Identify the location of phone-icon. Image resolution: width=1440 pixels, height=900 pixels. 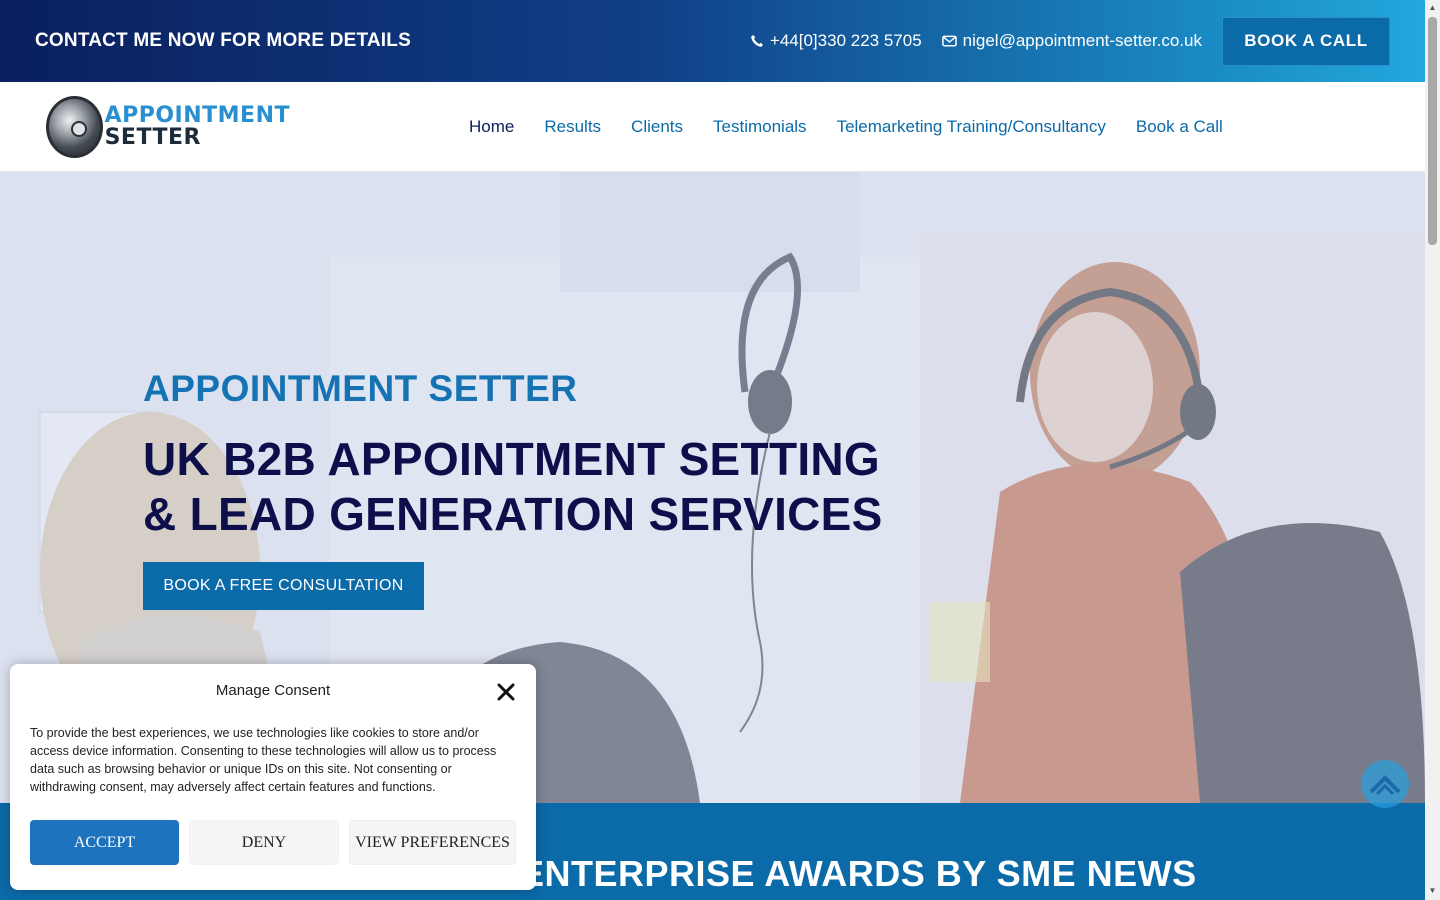
(757, 41).